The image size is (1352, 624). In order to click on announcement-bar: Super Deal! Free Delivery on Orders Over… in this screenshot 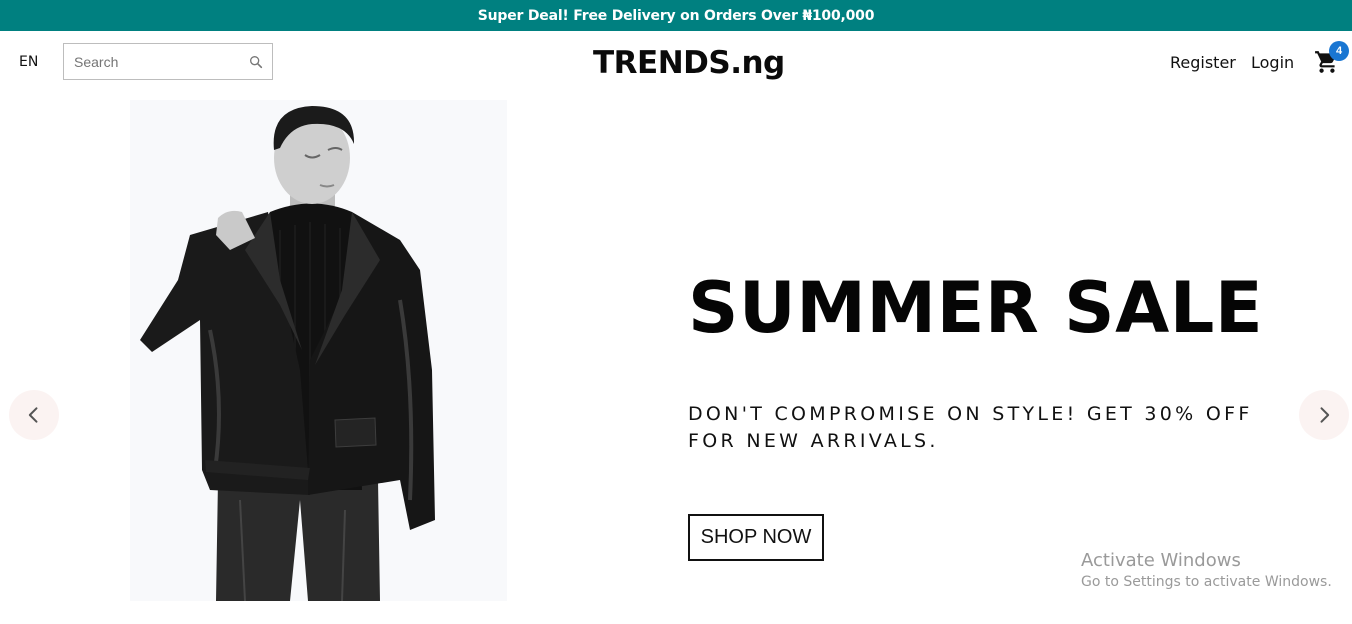, I will do `click(676, 15)`.